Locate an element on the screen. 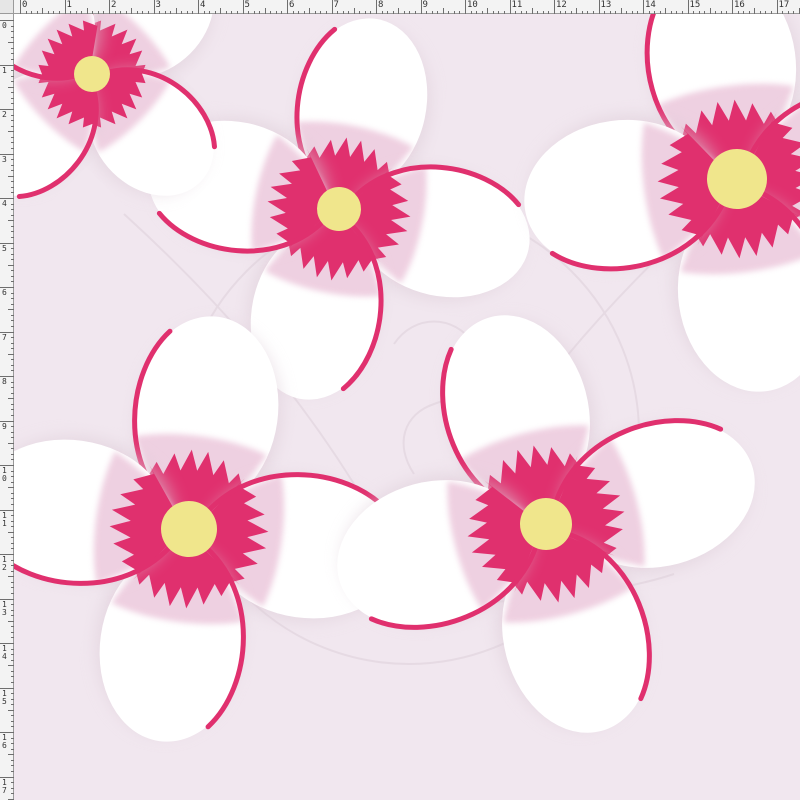 This screenshot has height=800, width=800. ruler-origin-corner is located at coordinates (7, 7).